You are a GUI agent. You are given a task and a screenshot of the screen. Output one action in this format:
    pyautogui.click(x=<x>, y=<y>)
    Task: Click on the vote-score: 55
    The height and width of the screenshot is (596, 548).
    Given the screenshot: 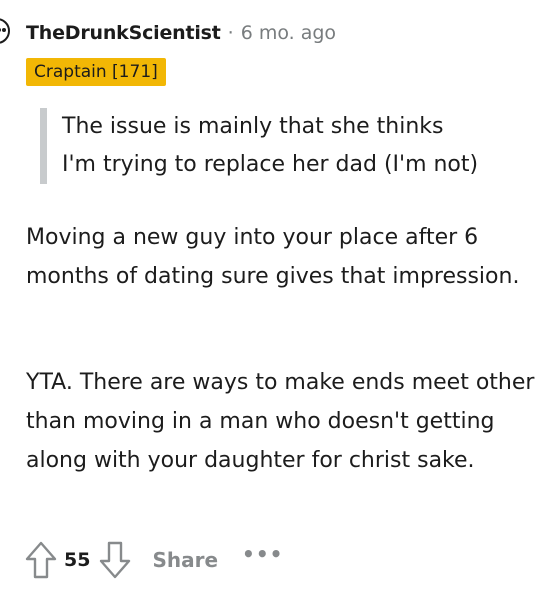 What is the action you would take?
    pyautogui.click(x=77, y=560)
    